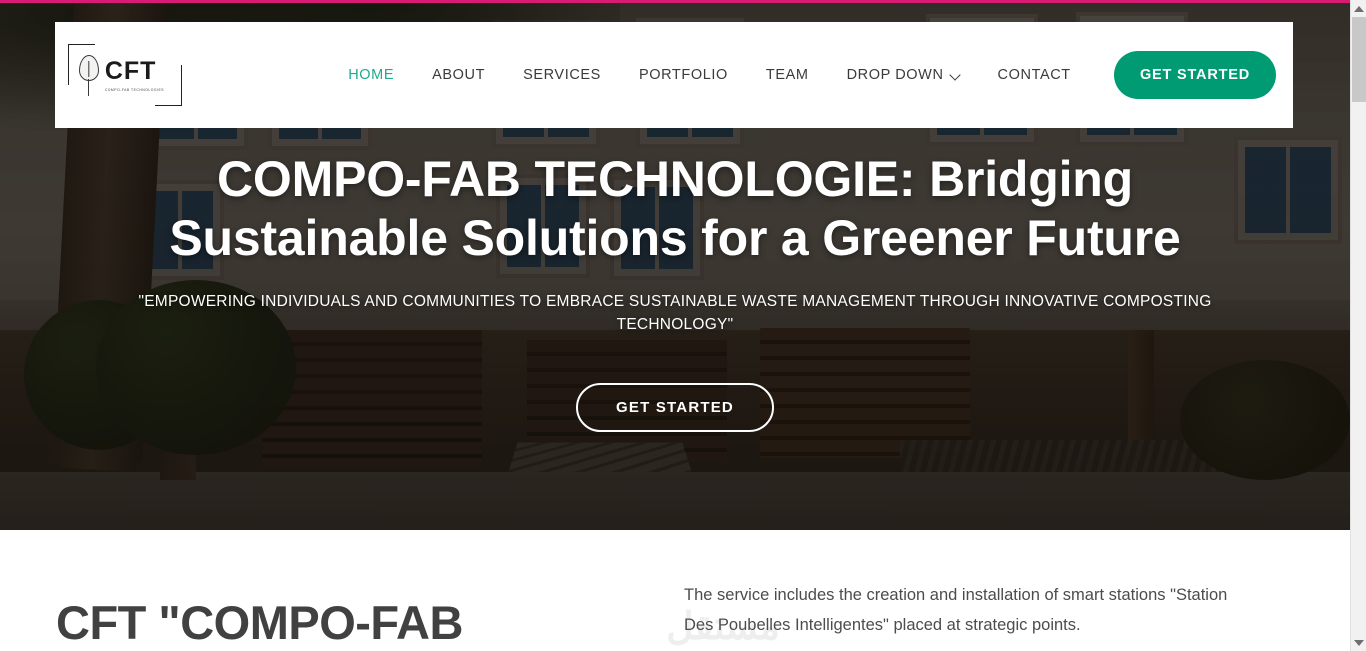  I want to click on logo: CFT COMPO-FAB TECHNOLOGIES, so click(180, 75).